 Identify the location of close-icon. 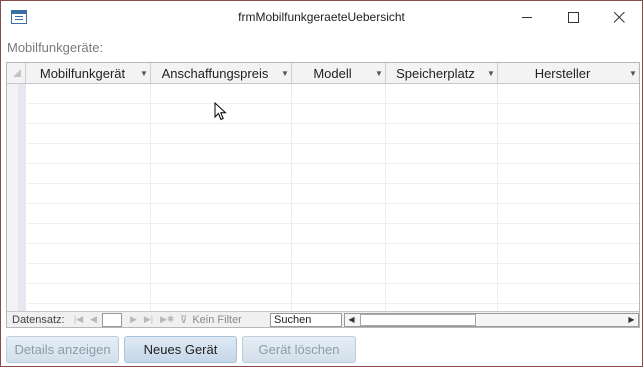
(619, 17).